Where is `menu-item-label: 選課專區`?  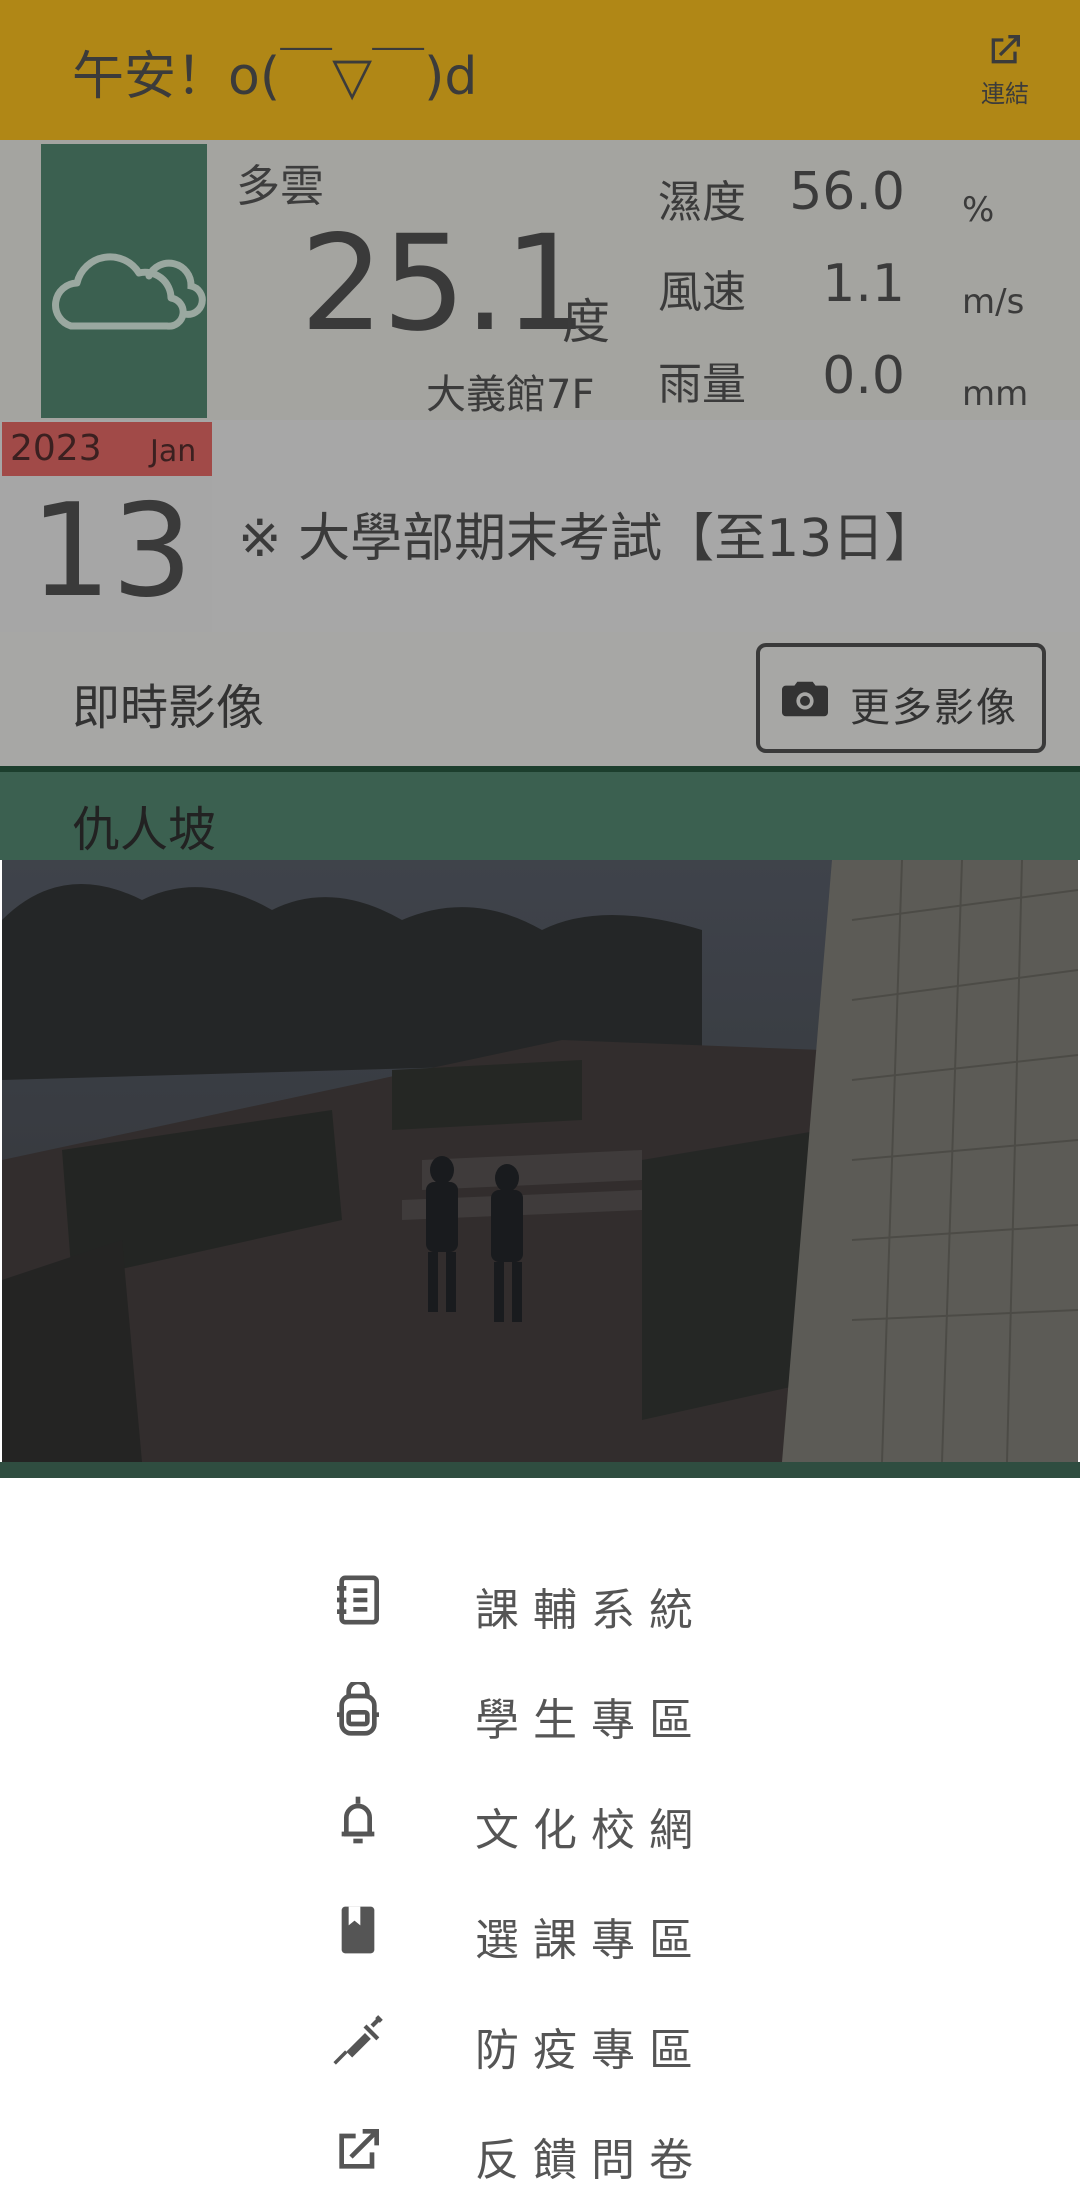
menu-item-label: 選課專區 is located at coordinates (591, 1940).